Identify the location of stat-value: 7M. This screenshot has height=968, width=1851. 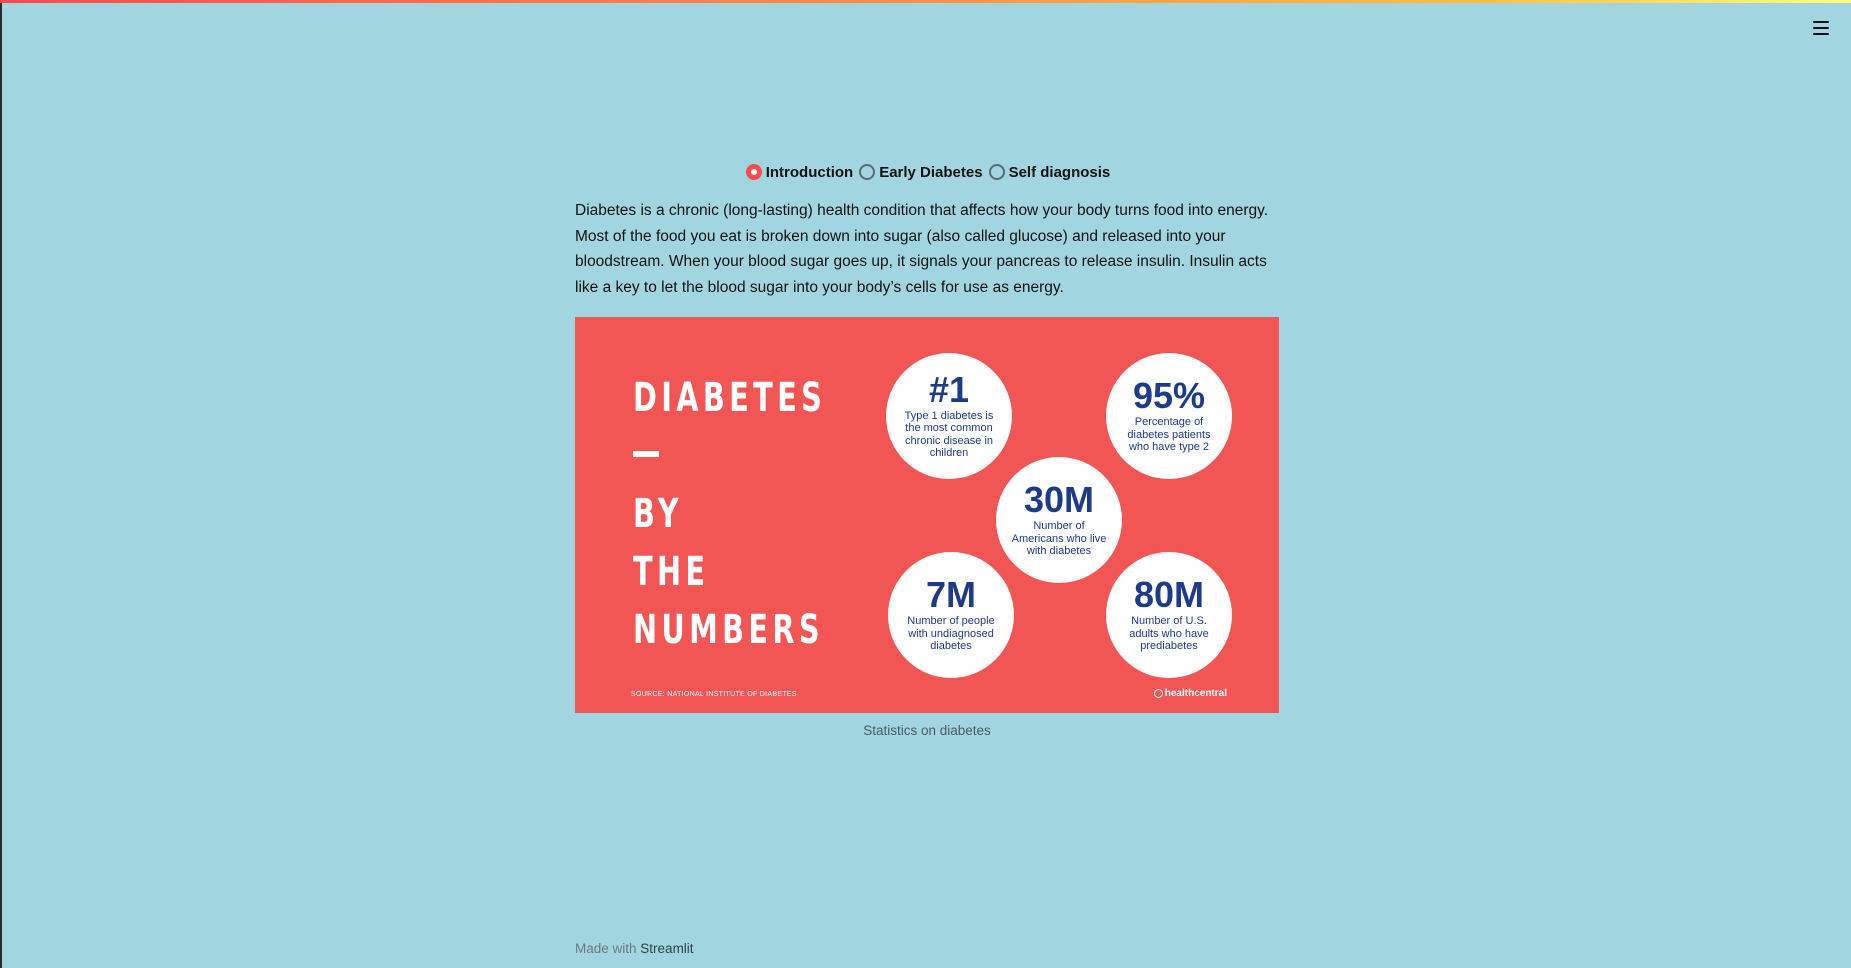
(950, 595).